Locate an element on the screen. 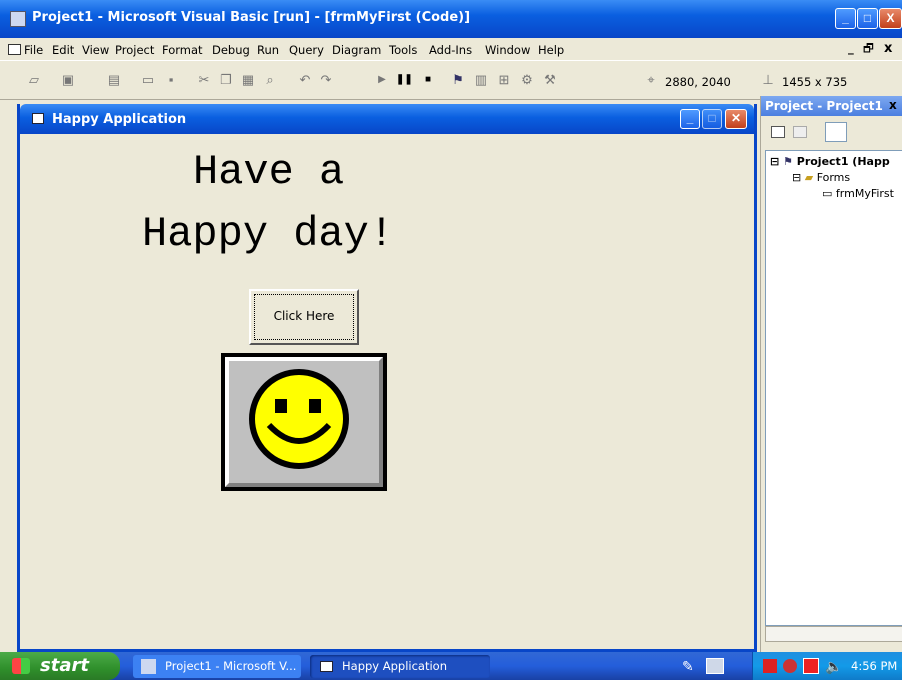  tree-forms-node: ⊟ ▰ Forms is located at coordinates (821, 177).